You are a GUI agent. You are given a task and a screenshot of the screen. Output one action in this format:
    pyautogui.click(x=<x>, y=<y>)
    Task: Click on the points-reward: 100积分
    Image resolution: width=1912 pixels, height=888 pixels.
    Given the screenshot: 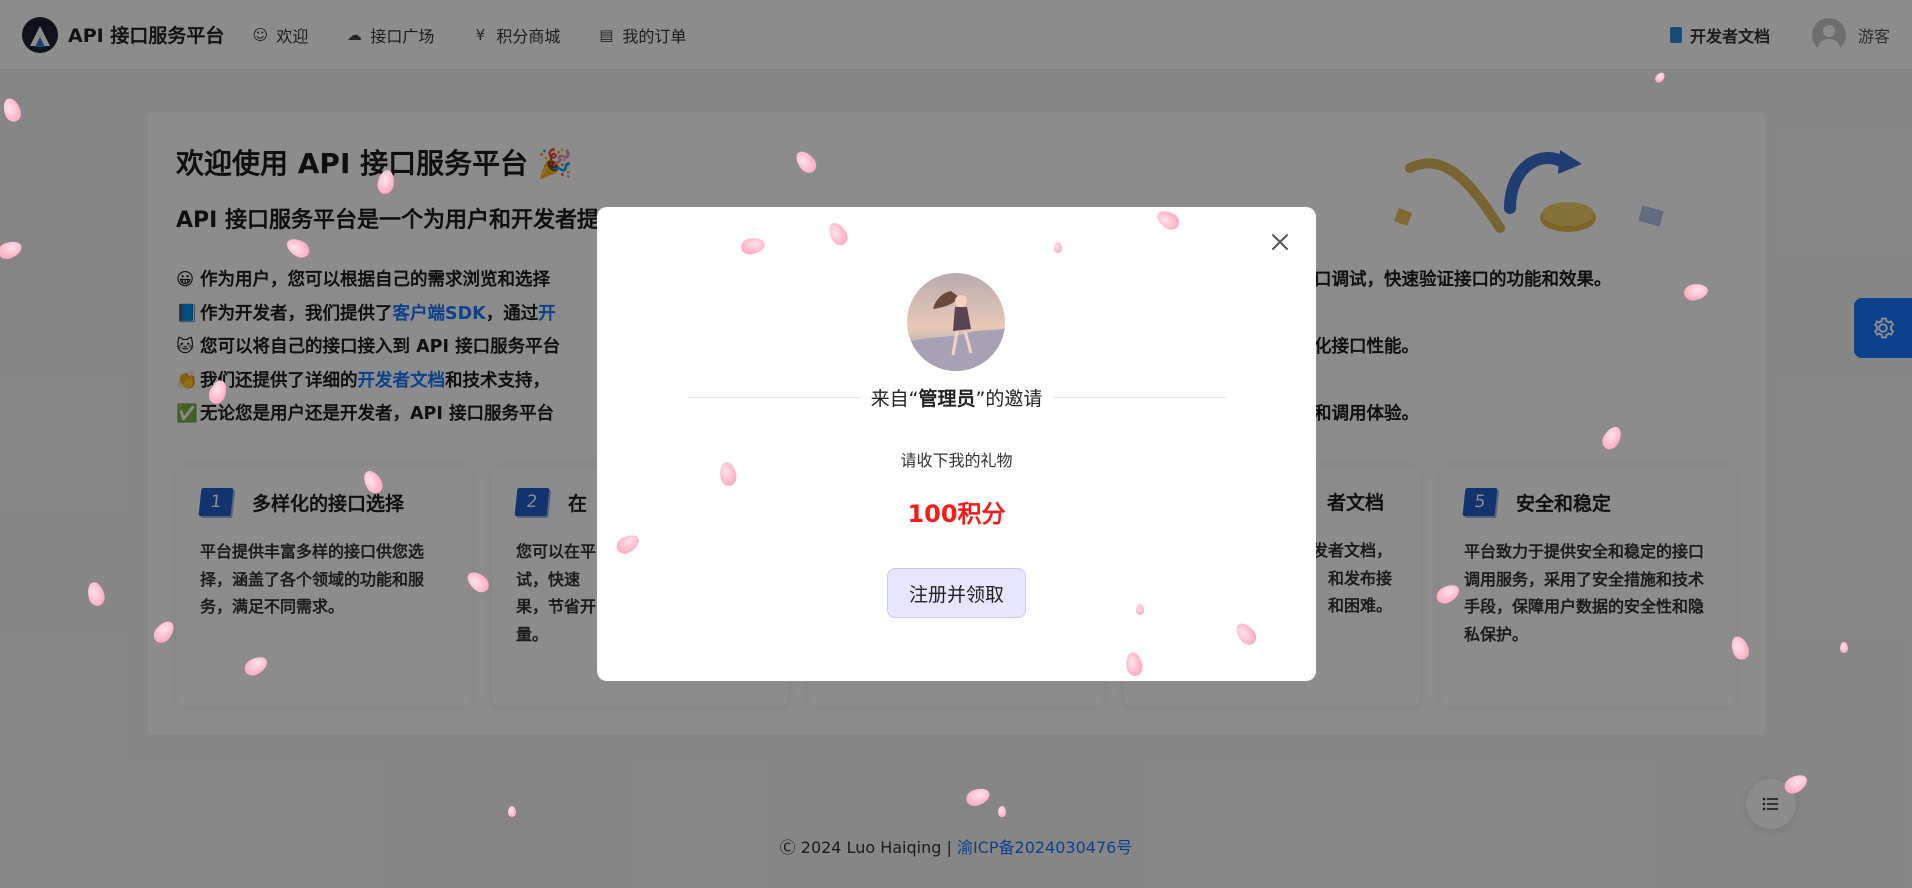 What is the action you would take?
    pyautogui.click(x=956, y=514)
    